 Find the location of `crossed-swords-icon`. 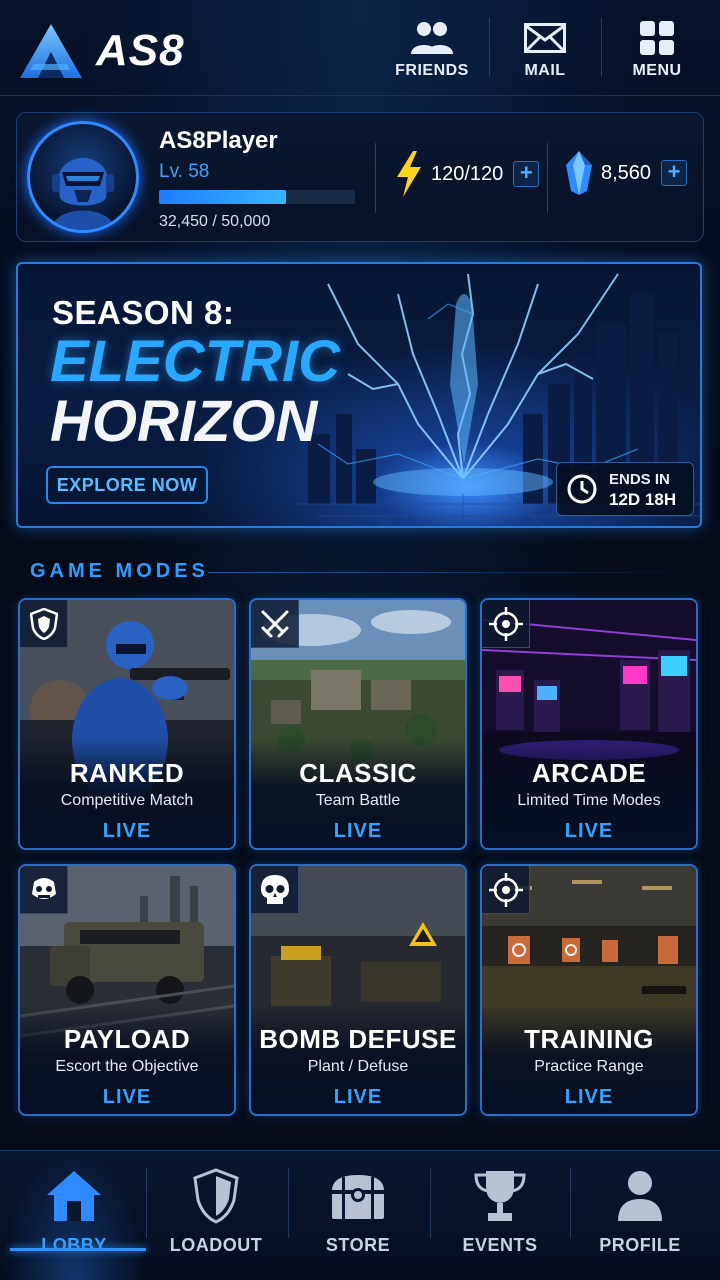

crossed-swords-icon is located at coordinates (274, 623).